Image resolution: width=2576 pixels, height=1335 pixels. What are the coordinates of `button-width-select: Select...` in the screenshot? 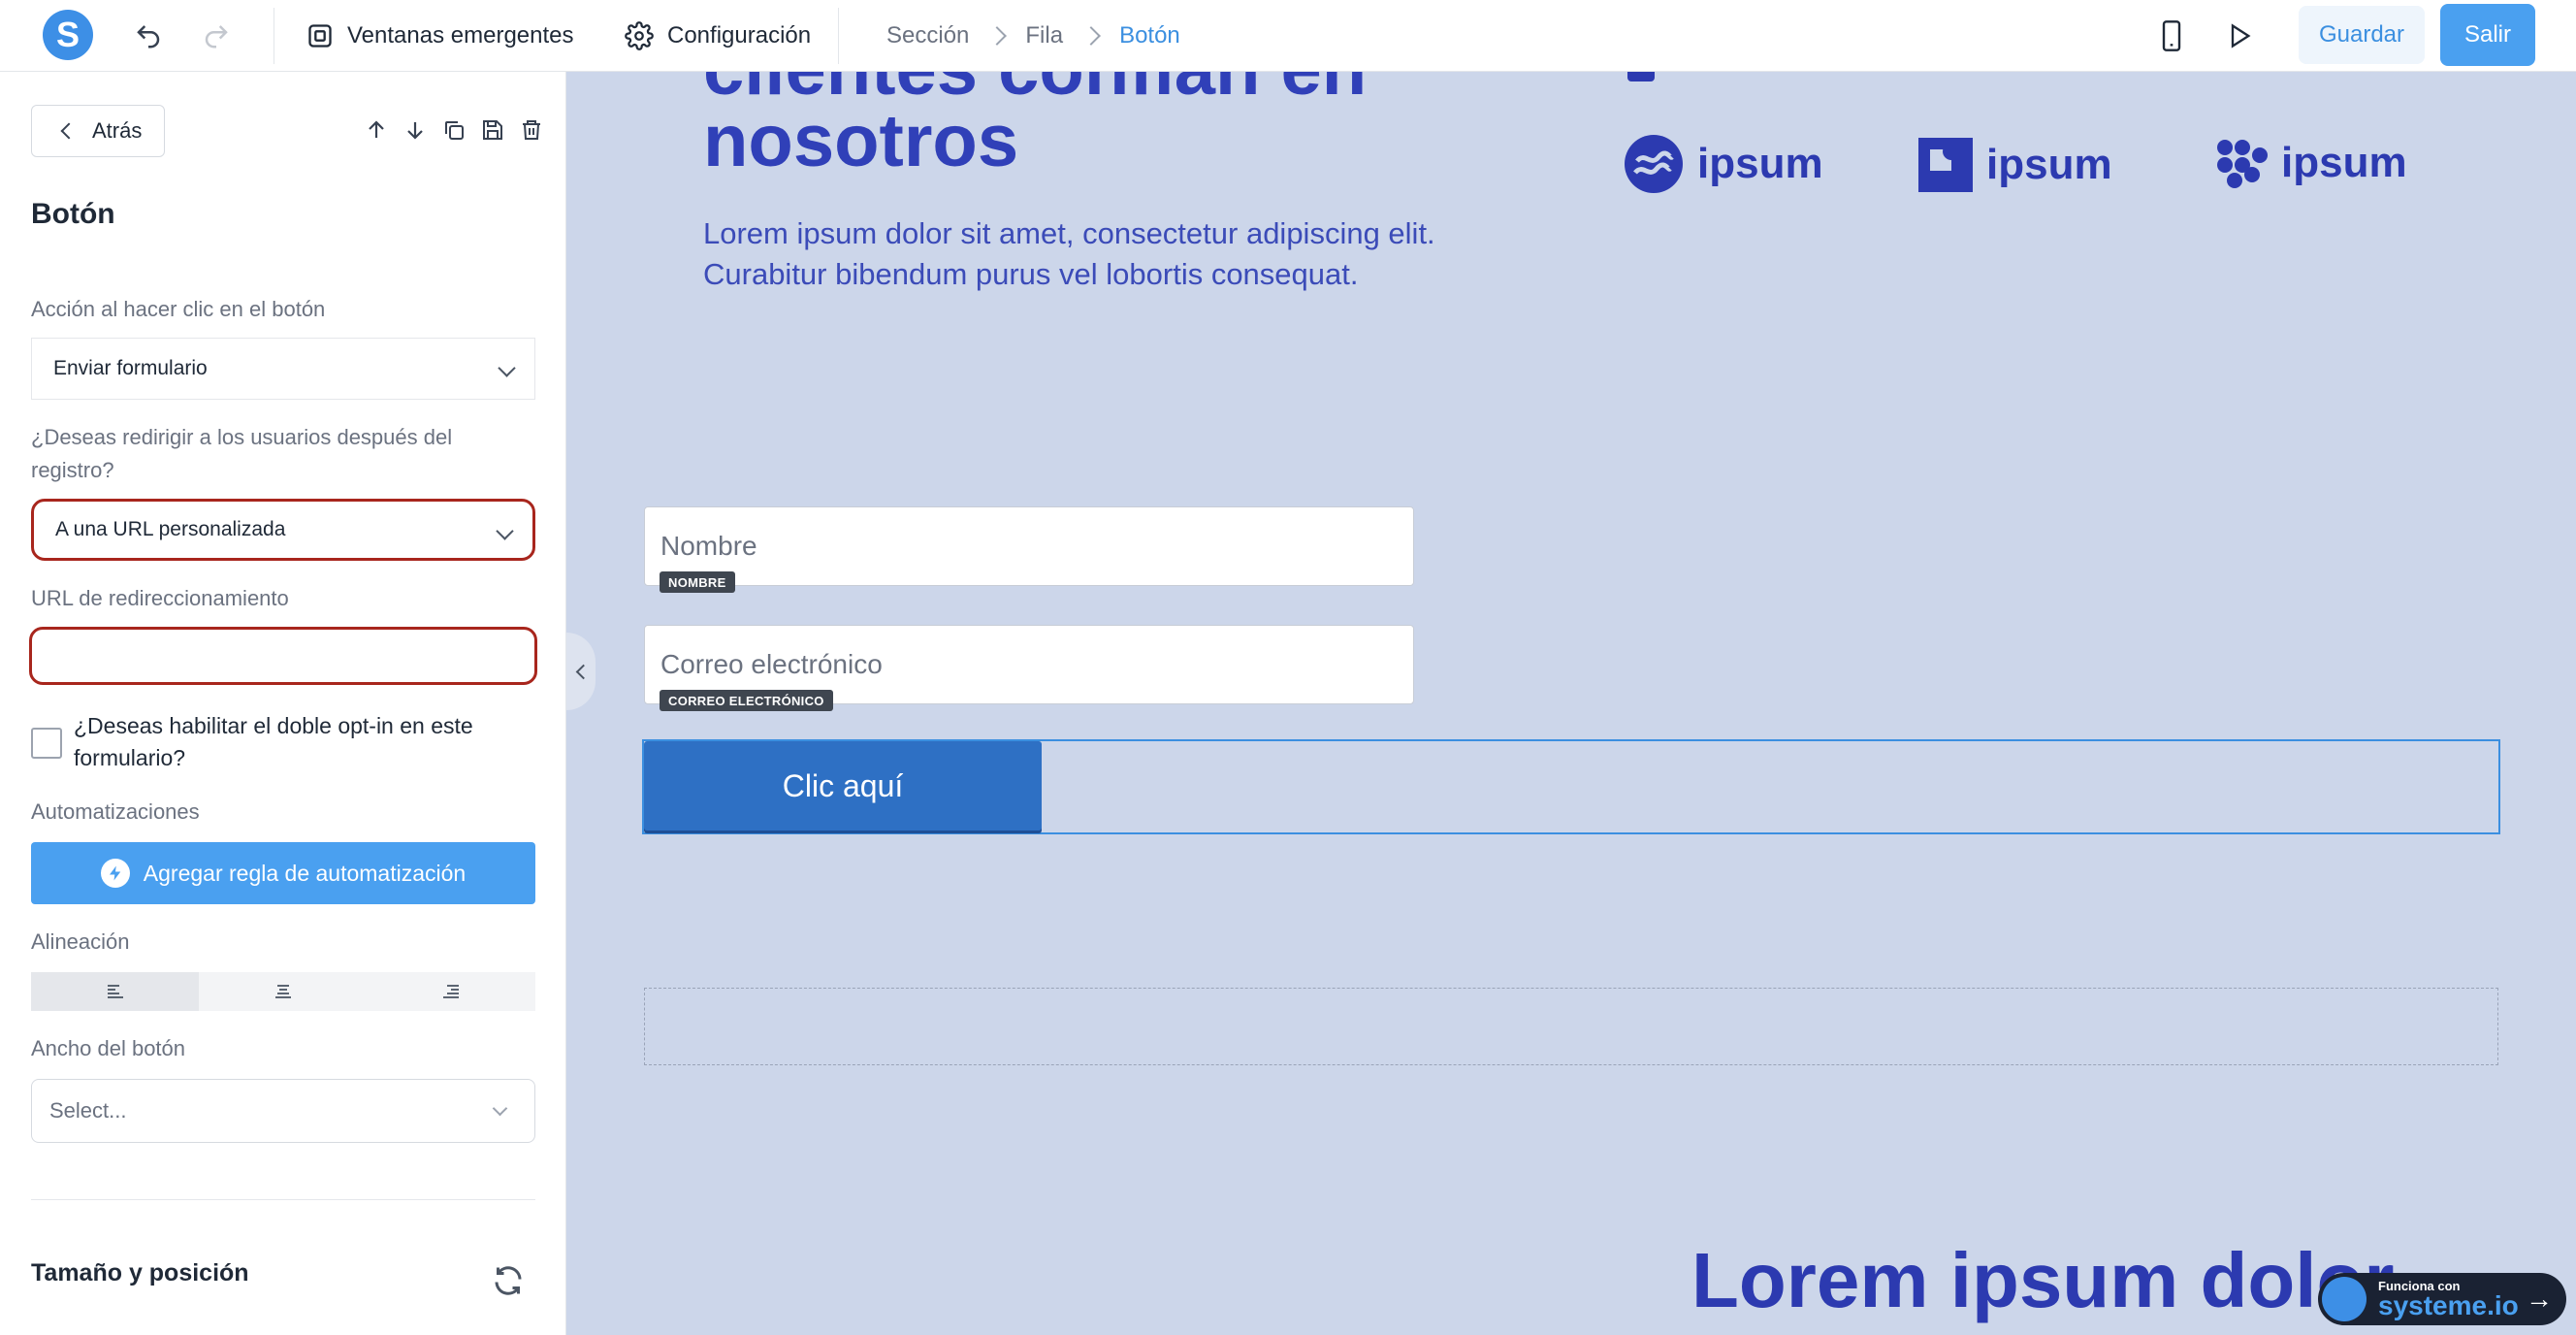 It's located at (283, 1111).